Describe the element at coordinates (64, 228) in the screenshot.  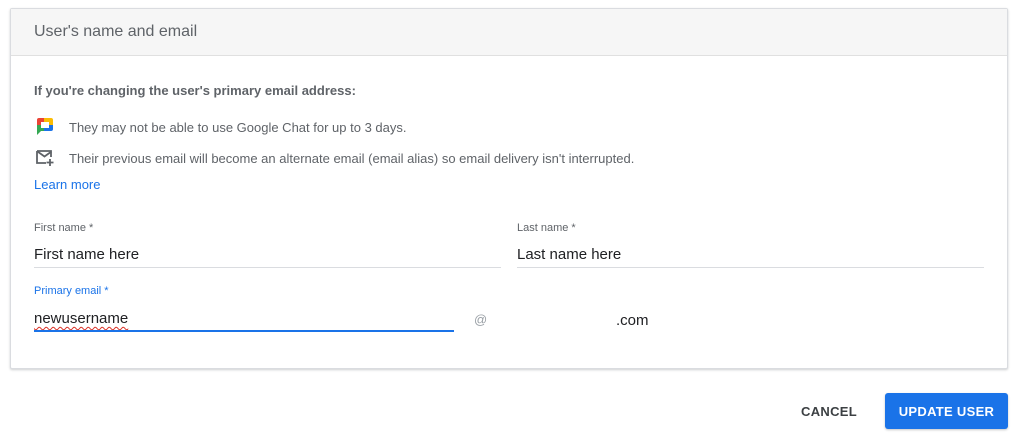
I see `first-name-label: First name *` at that location.